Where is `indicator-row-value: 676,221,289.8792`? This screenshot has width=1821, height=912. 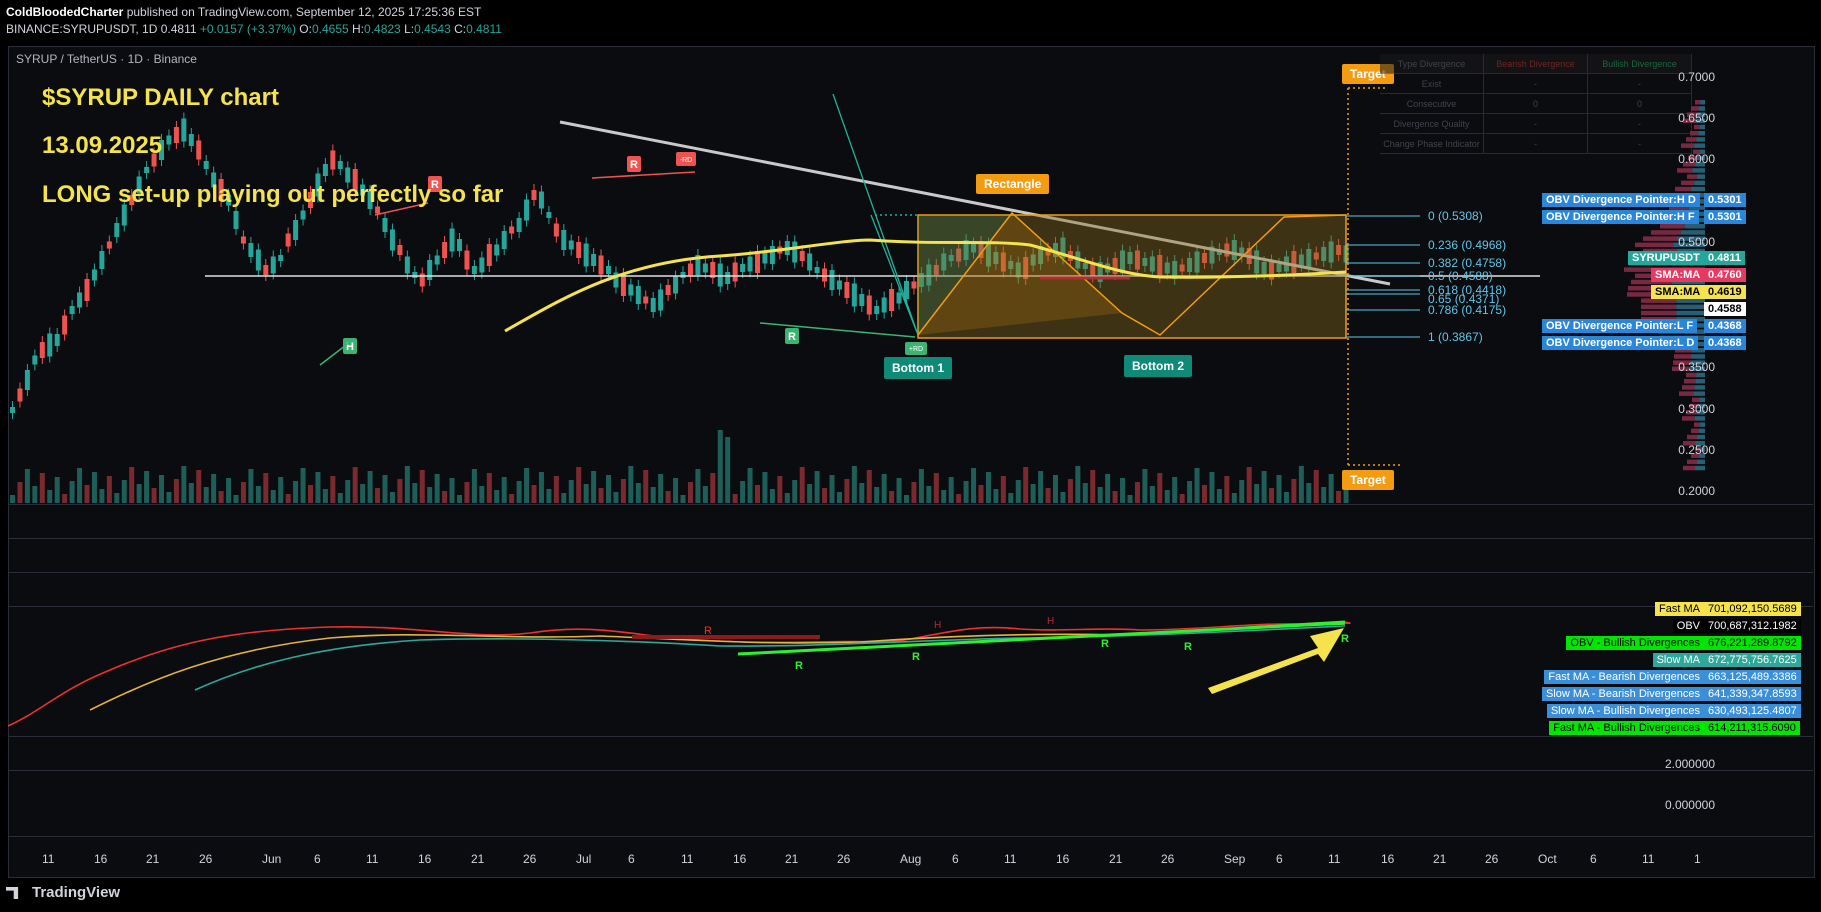
indicator-row-value: 676,221,289.8792 is located at coordinates (1752, 643).